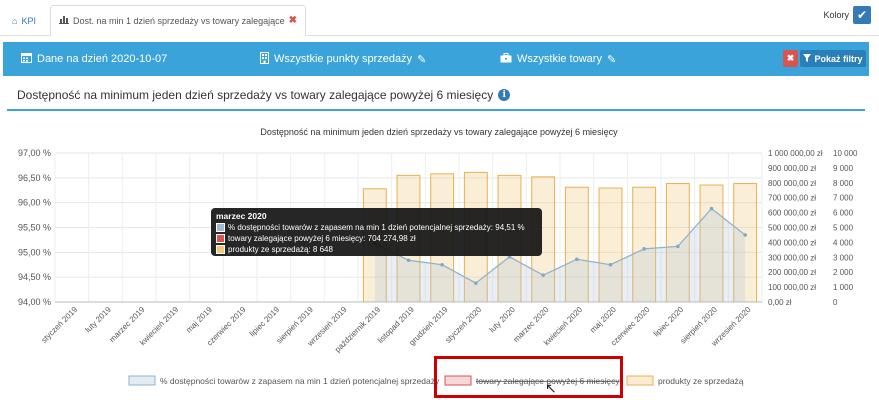  What do you see at coordinates (34, 277) in the screenshot?
I see `y-left-tick-label: 94,50 %` at bounding box center [34, 277].